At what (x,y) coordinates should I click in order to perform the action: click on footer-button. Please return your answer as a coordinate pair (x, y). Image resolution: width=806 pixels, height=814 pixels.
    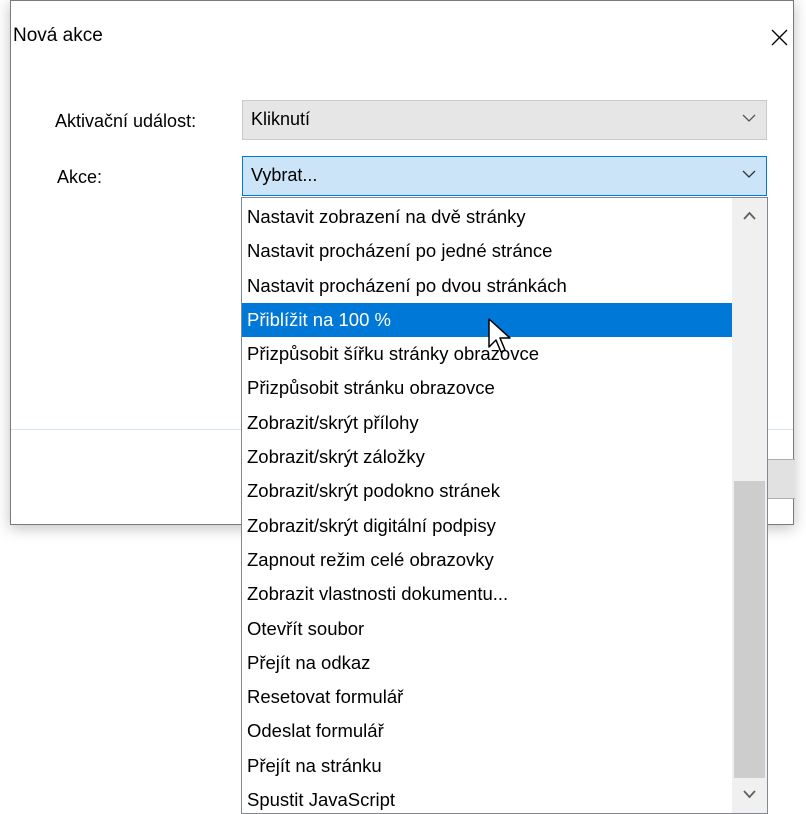
    Looking at the image, I should click on (781, 479).